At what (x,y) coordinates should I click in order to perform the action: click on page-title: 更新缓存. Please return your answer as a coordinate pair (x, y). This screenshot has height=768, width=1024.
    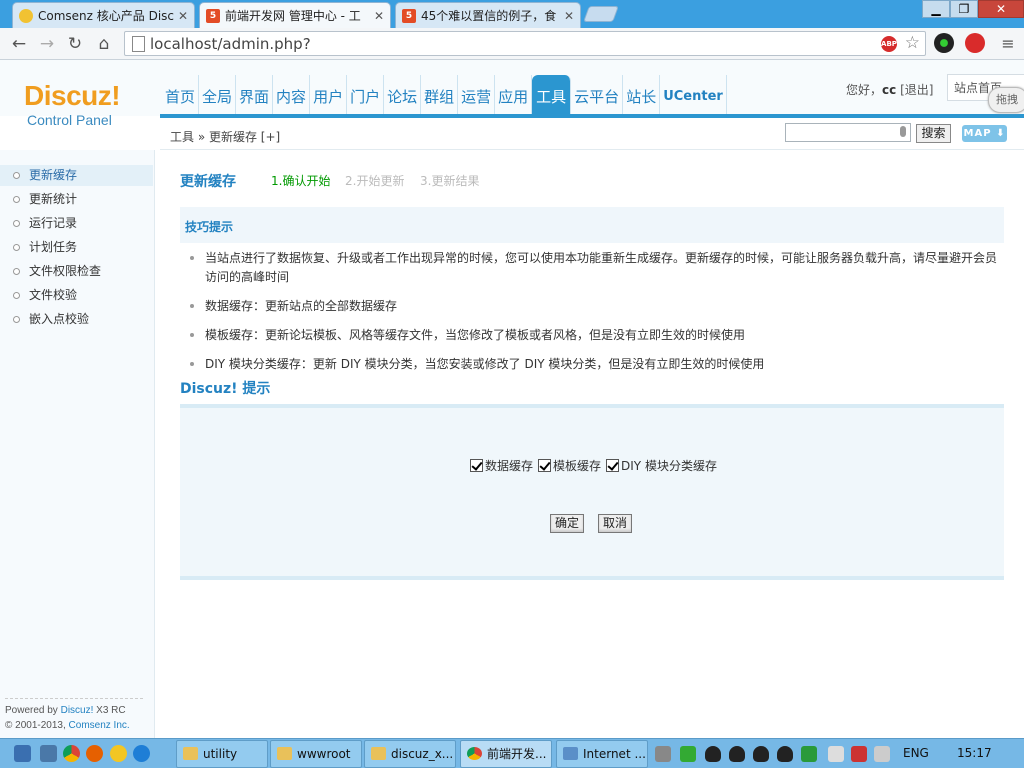
    Looking at the image, I should click on (208, 182).